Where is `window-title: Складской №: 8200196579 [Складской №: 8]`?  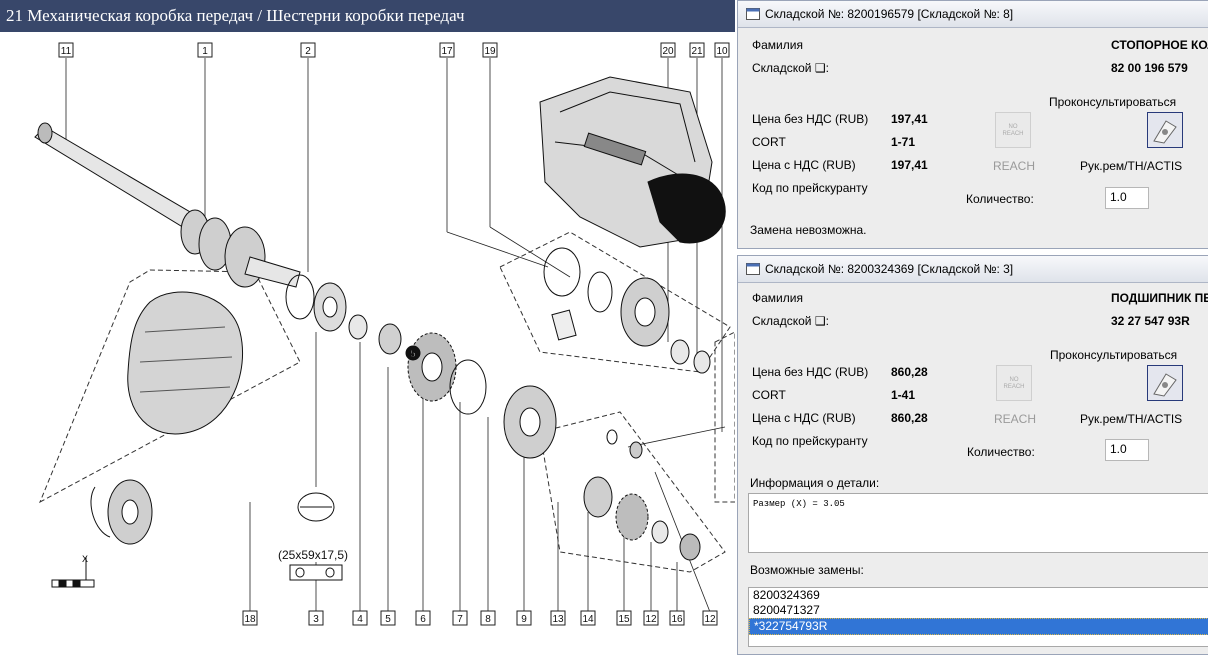 window-title: Складской №: 8200196579 [Складской №: 8] is located at coordinates (889, 14).